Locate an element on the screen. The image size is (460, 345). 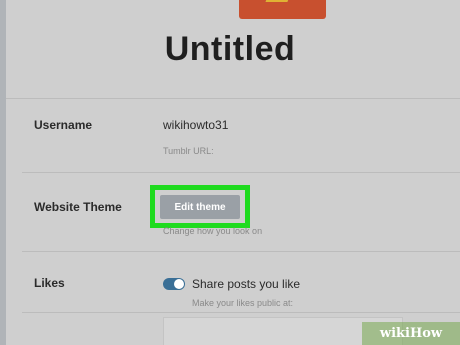
tumblr-url-label: Tumblr URL: is located at coordinates (188, 151).